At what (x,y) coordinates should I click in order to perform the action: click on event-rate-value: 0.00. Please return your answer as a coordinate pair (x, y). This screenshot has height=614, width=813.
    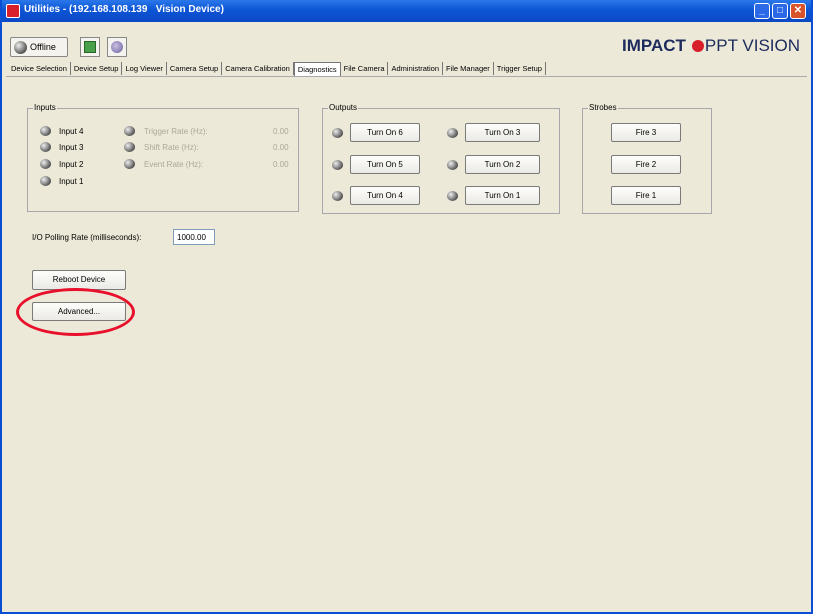
    Looking at the image, I should click on (281, 164).